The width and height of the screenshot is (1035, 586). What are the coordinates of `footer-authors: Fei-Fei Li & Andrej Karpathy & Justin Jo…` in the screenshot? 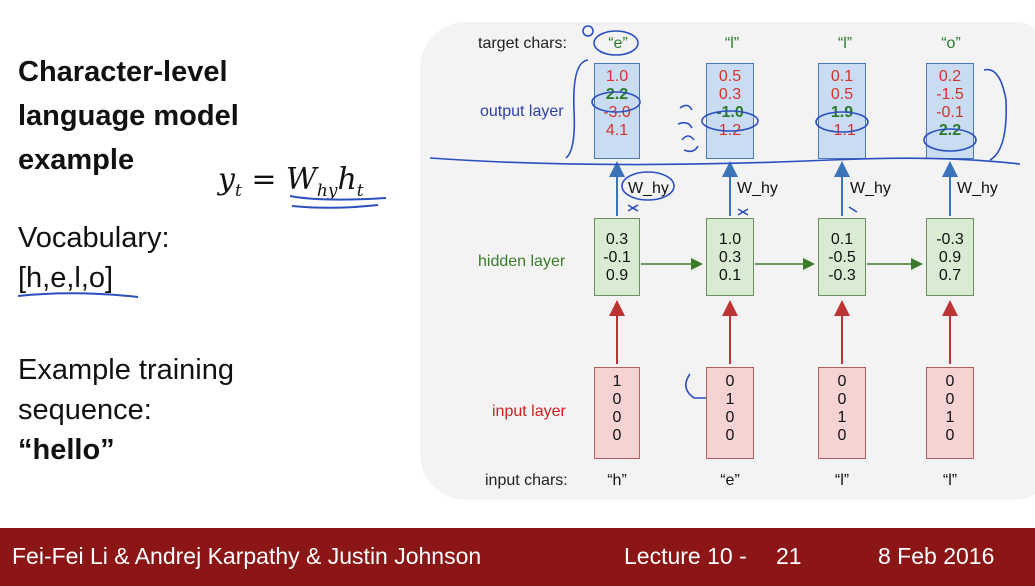 It's located at (247, 556).